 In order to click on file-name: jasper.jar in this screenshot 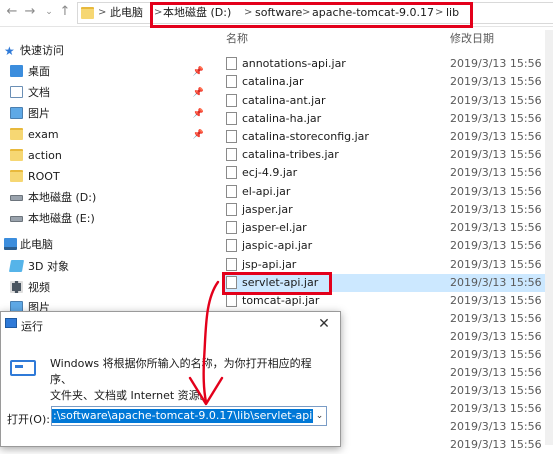, I will do `click(267, 209)`.